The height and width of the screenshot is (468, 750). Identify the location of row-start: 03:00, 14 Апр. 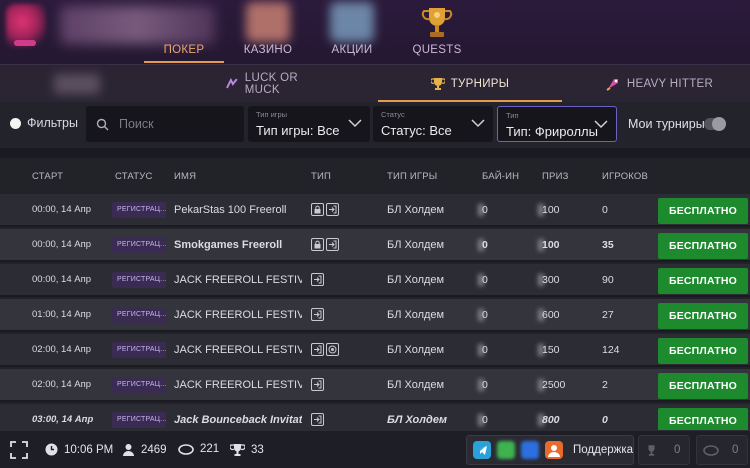
(63, 419).